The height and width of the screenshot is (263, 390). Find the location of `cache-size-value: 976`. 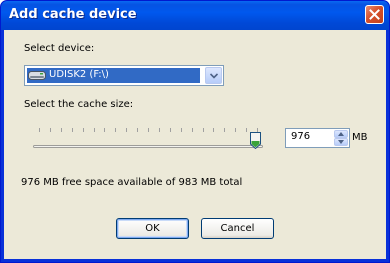

cache-size-value: 976 is located at coordinates (301, 136).